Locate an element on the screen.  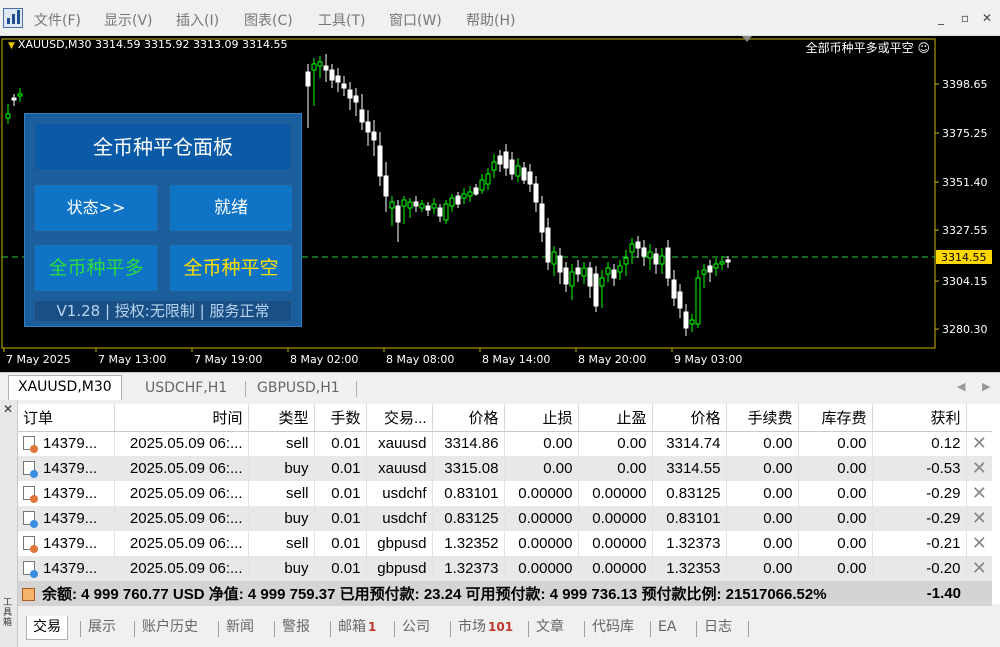
ea-status-label: 全部币种平多或平空 ☺ is located at coordinates (867, 48).